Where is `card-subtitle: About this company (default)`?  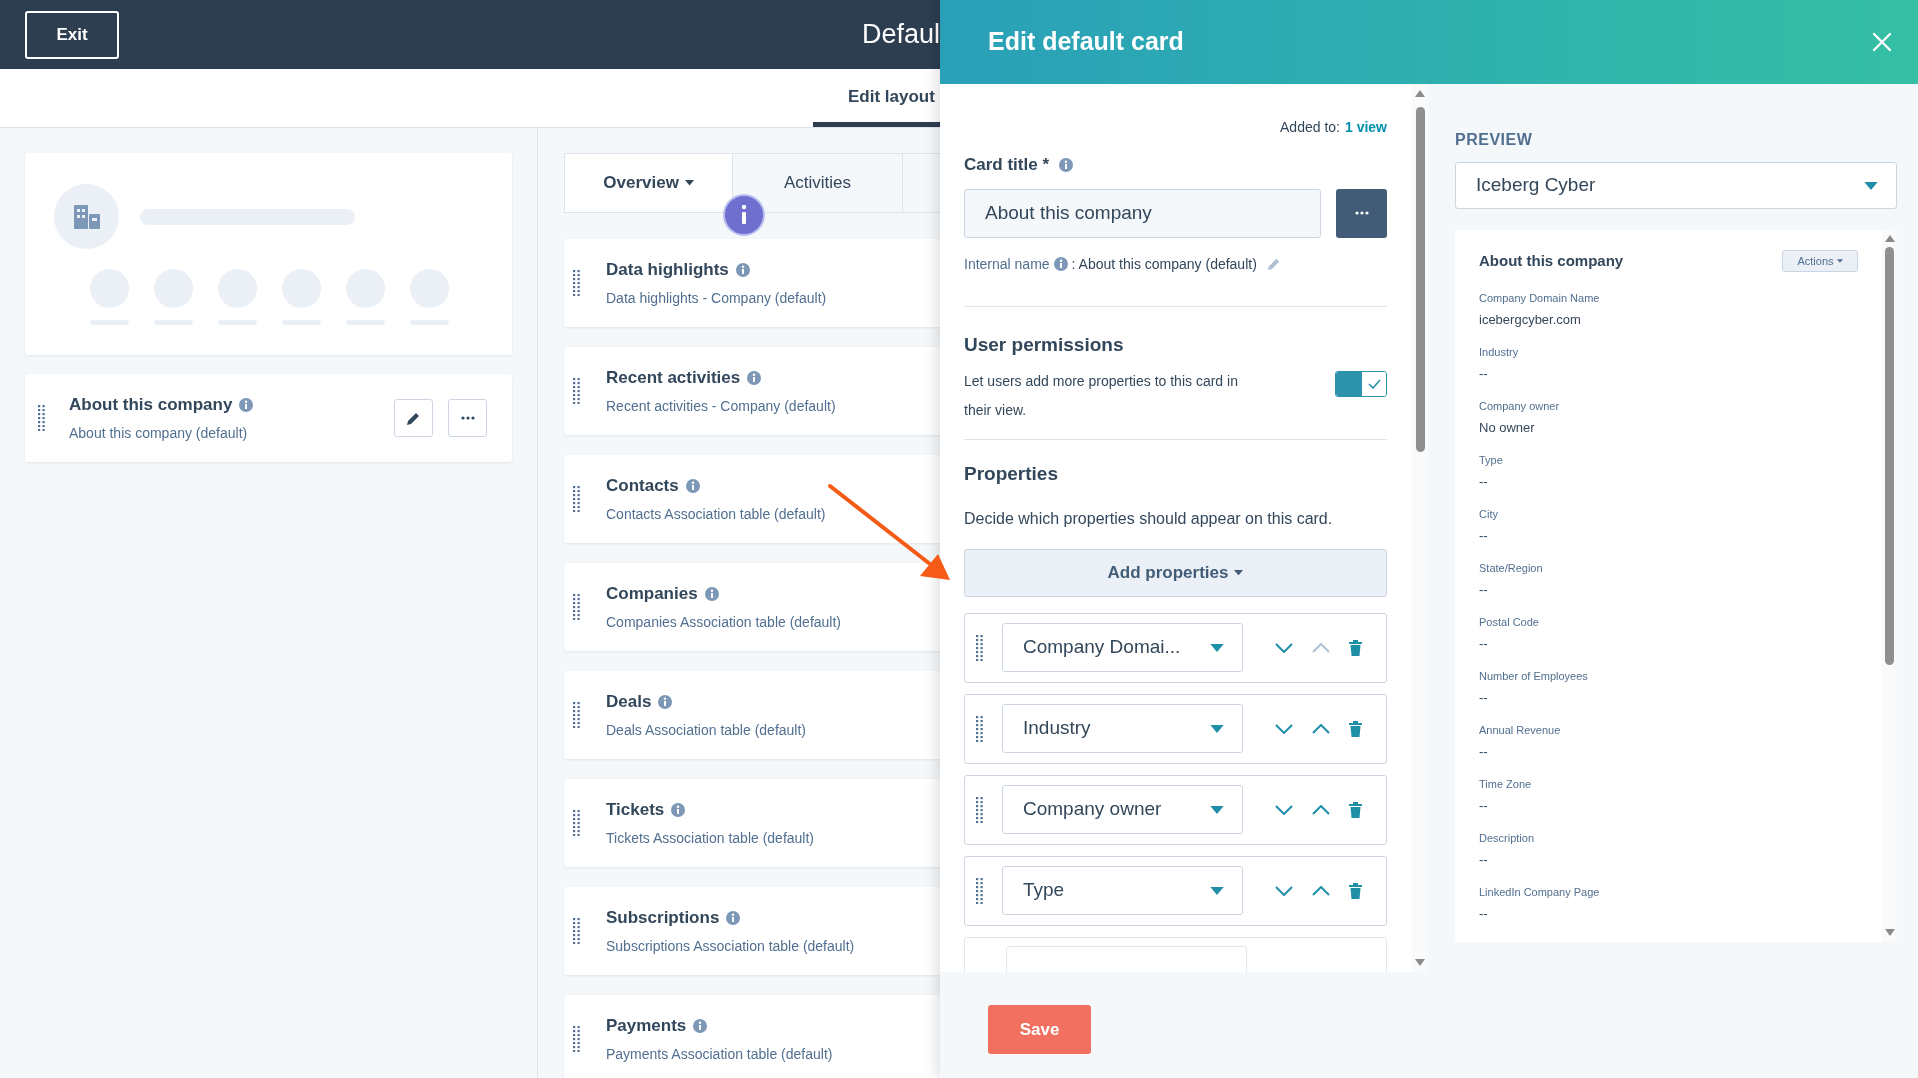 card-subtitle: About this company (default) is located at coordinates (159, 434).